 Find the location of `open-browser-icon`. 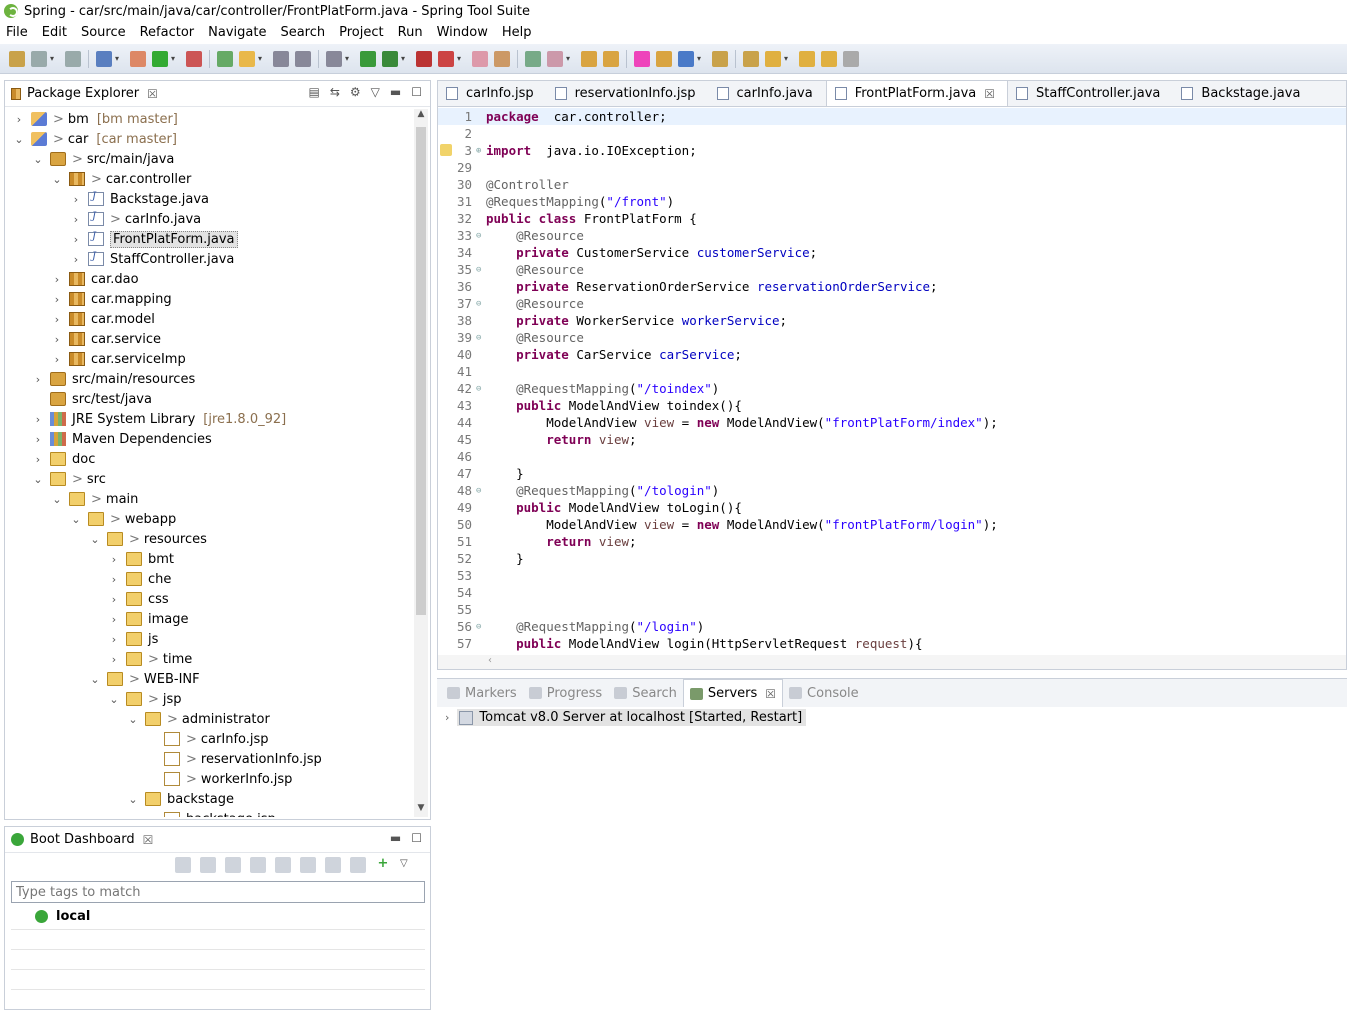

open-browser-icon is located at coordinates (258, 865).